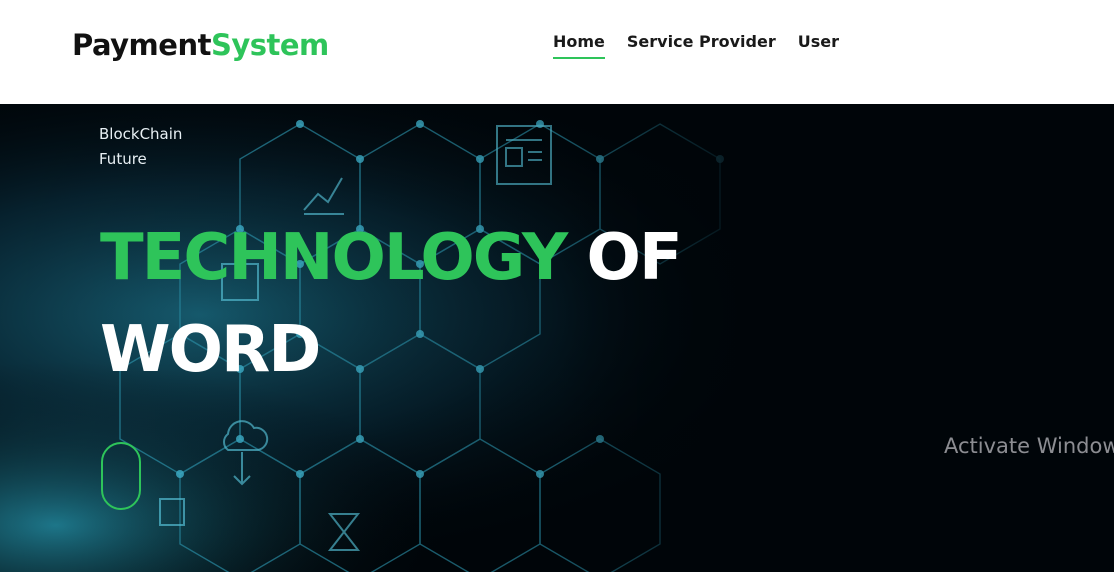 Image resolution: width=1114 pixels, height=572 pixels. I want to click on activate-windows-watermark: Activate Windows, so click(1029, 446).